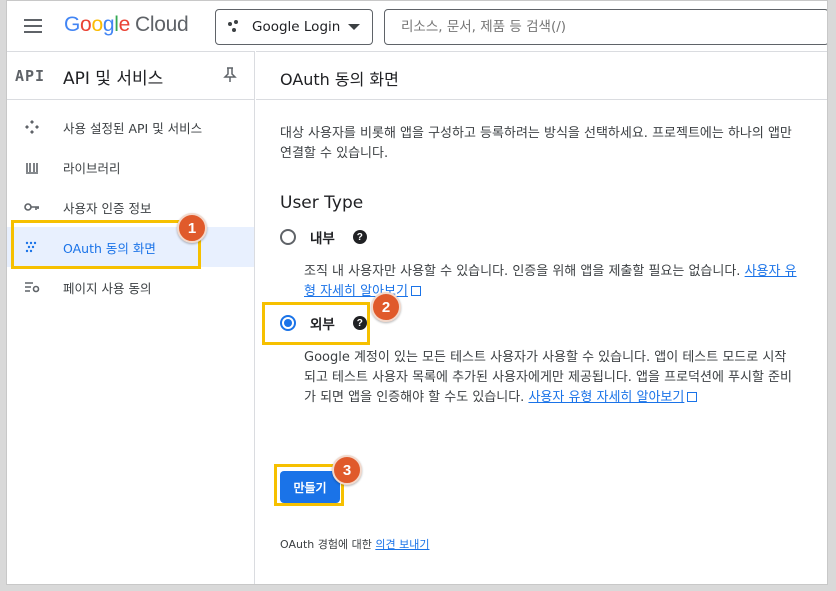 The width and height of the screenshot is (836, 591). Describe the element at coordinates (113, 79) in the screenshot. I see `sidebar-title: API 및 서비스` at that location.